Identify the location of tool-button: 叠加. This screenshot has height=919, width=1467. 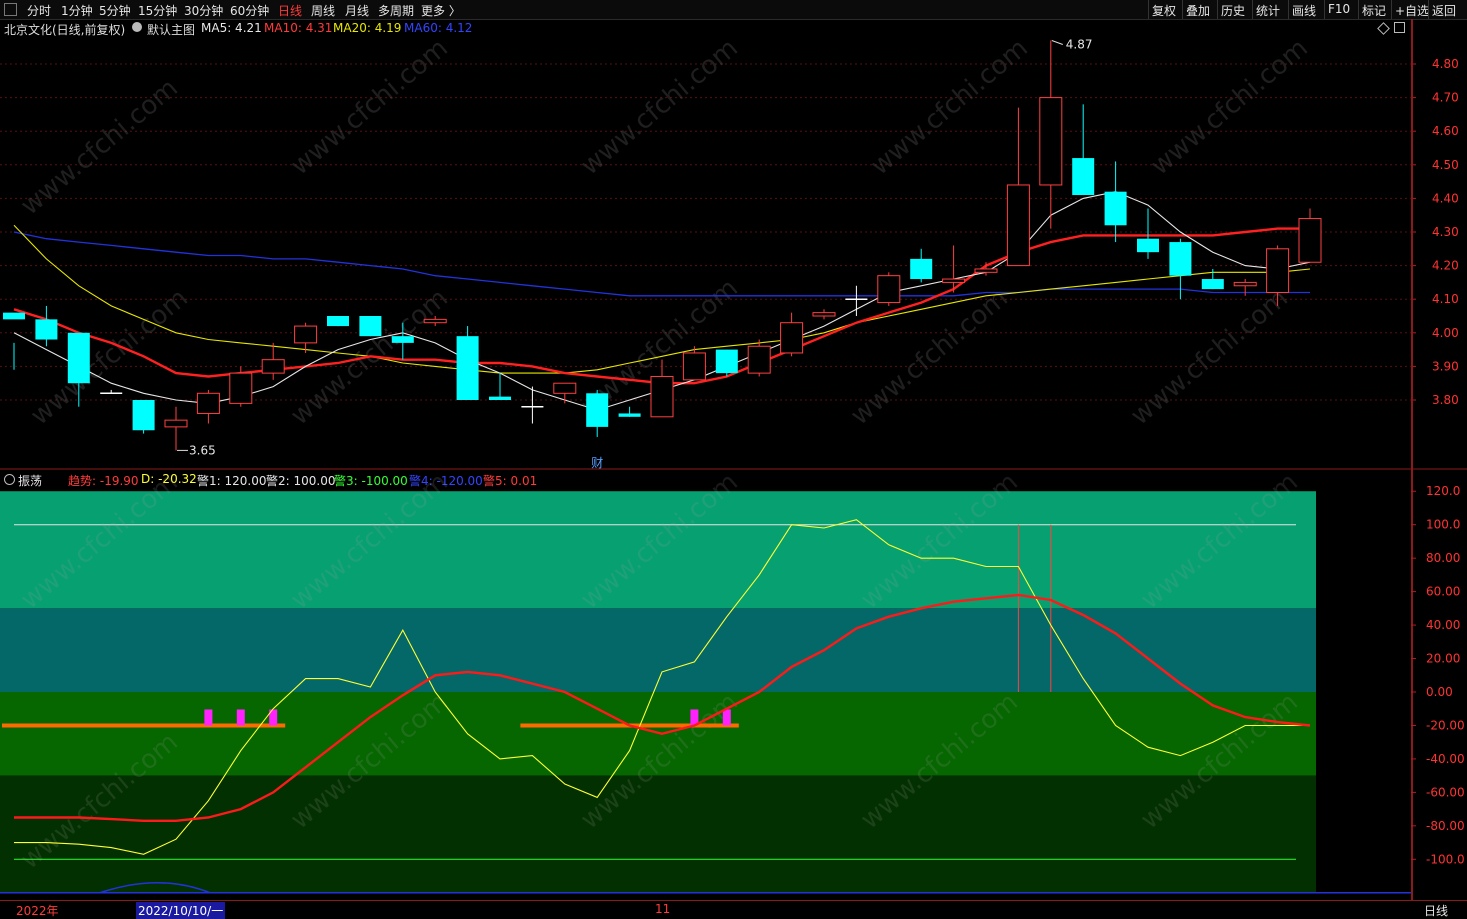
(1198, 10).